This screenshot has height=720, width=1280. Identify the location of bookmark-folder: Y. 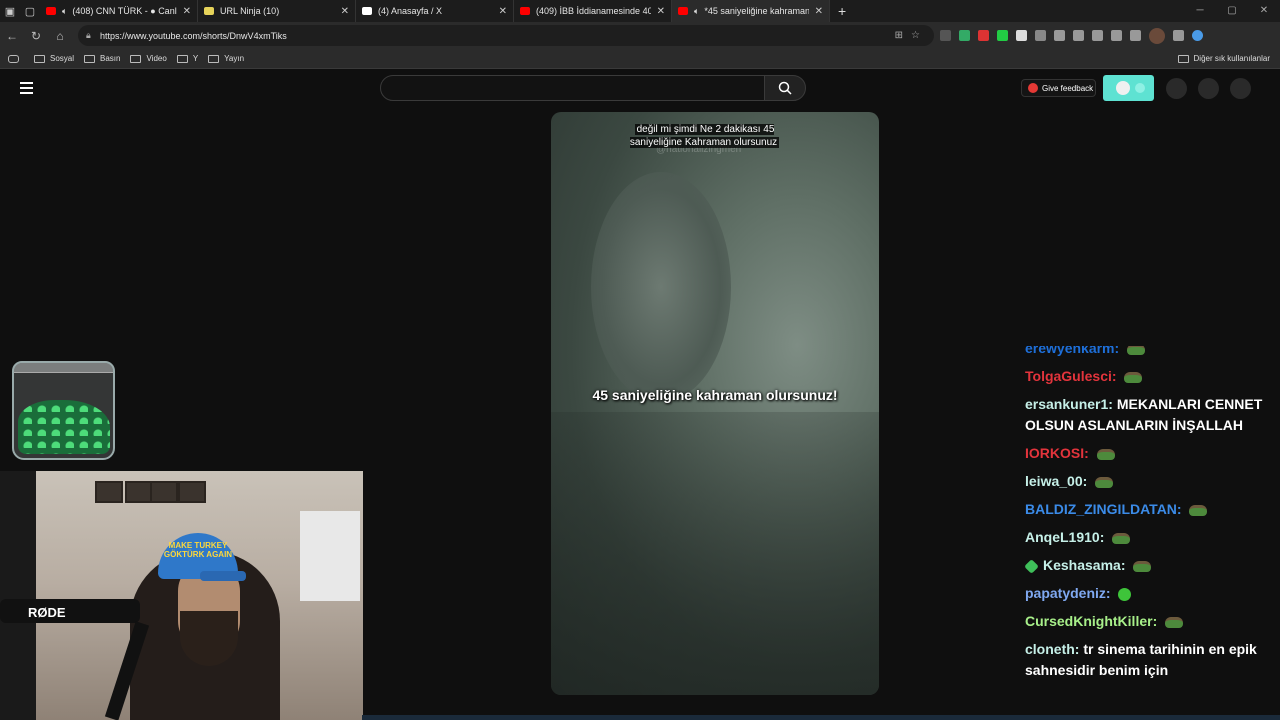
(187, 58).